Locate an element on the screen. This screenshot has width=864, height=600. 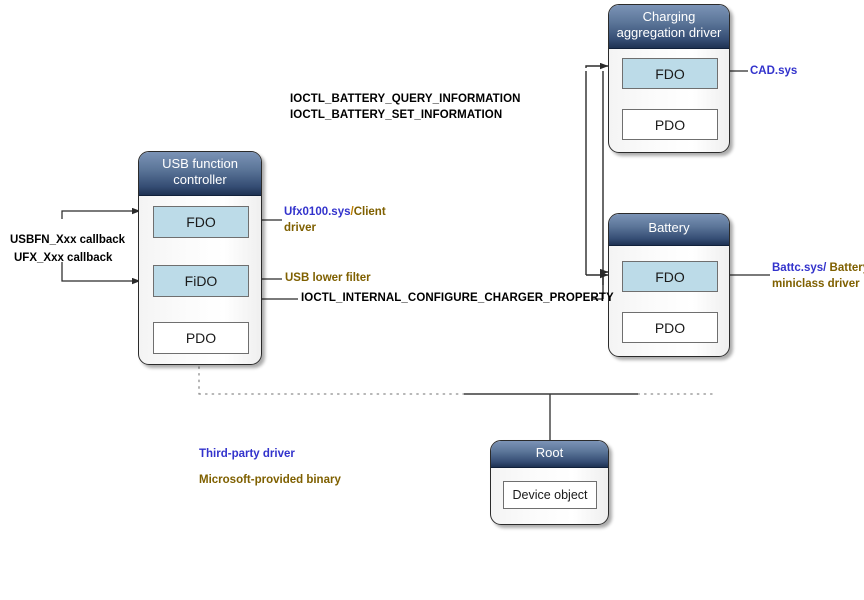
node-label-usb-fdo: FDO is located at coordinates (201, 222).